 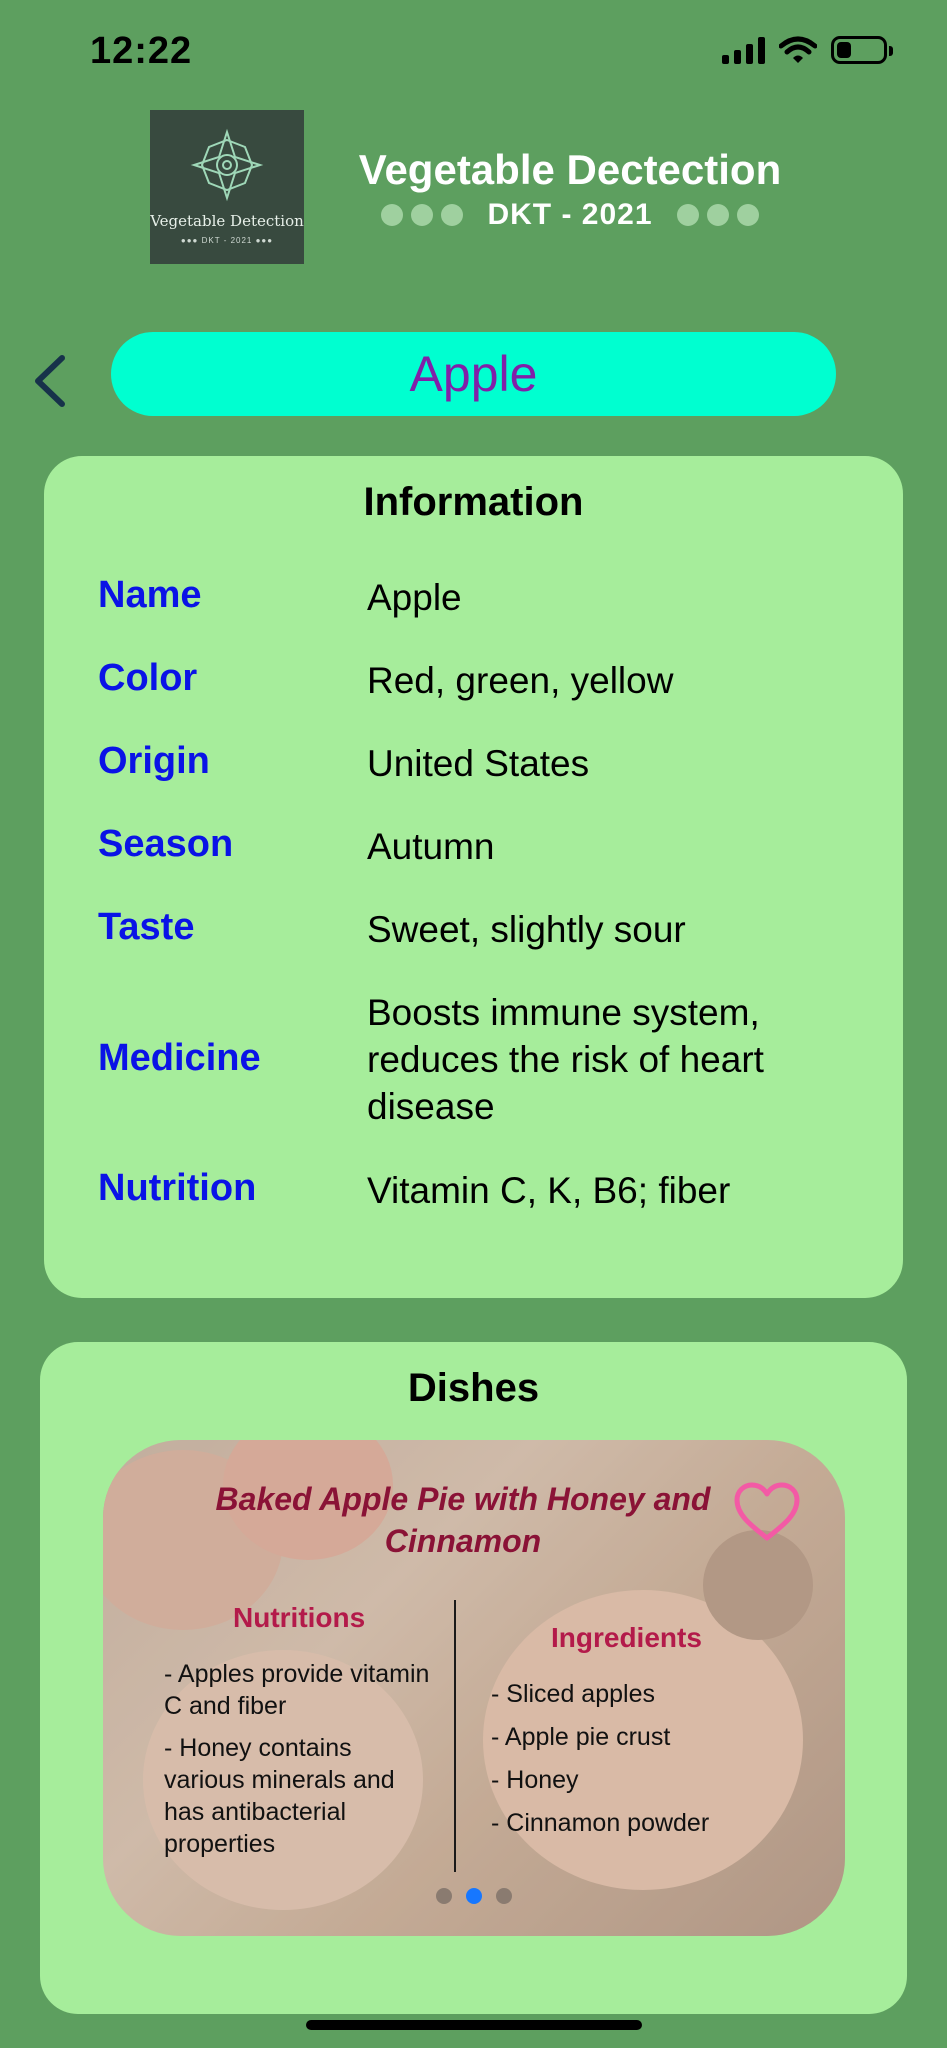 I want to click on heart-outline-icon, so click(x=767, y=1511).